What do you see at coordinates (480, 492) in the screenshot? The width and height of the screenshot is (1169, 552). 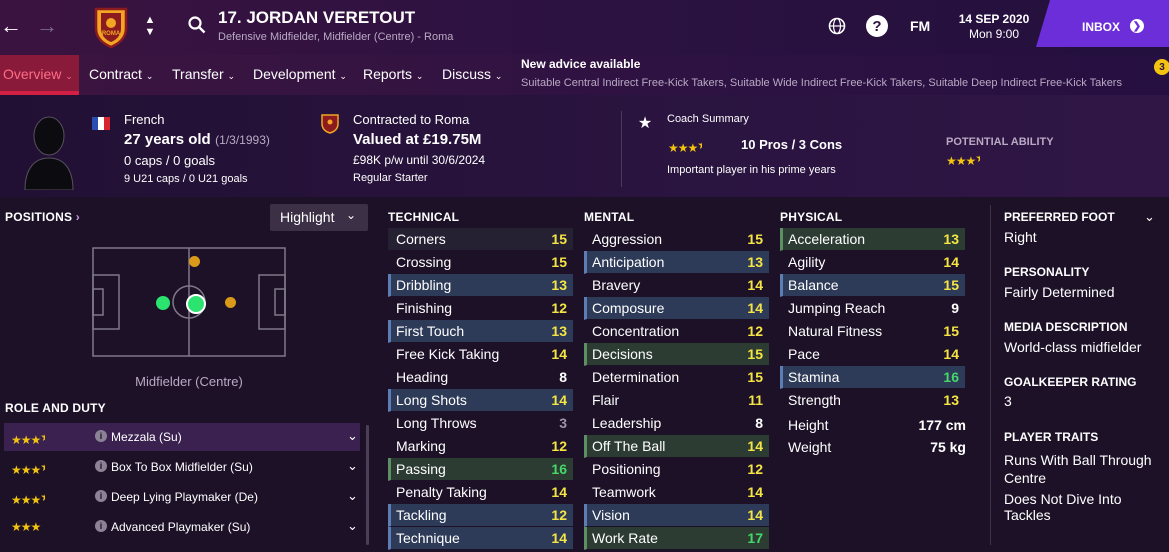 I see `attribute-row: Penalty Taking 14` at bounding box center [480, 492].